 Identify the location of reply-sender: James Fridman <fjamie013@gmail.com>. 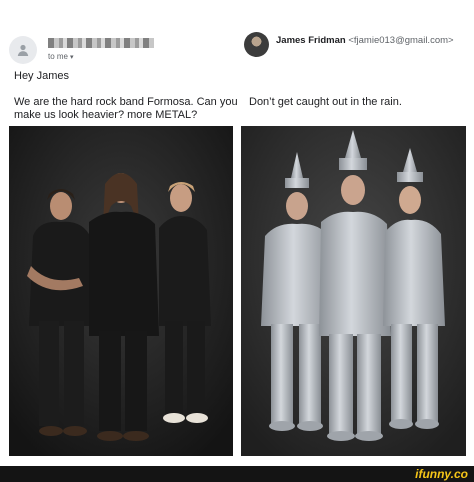
(365, 40).